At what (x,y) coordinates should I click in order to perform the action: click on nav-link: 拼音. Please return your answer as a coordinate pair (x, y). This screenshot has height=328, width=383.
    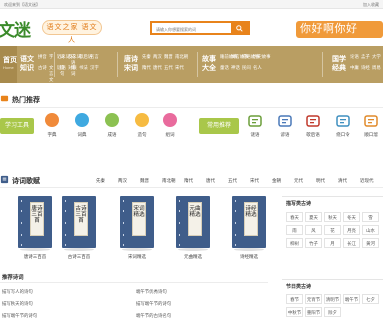
    Looking at the image, I should click on (42, 57).